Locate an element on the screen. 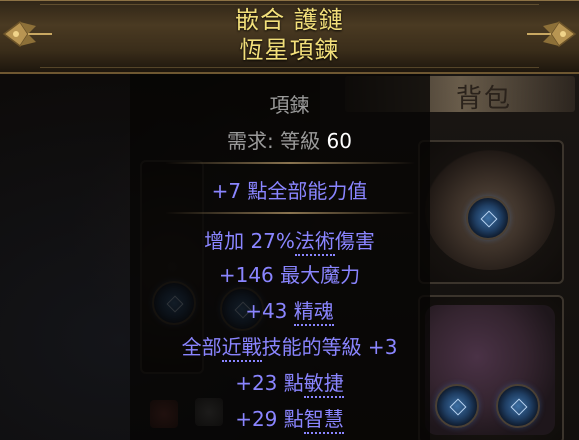 This screenshot has height=440, width=579. explicit-mod: 增加 27%法術傷害 is located at coordinates (289, 242).